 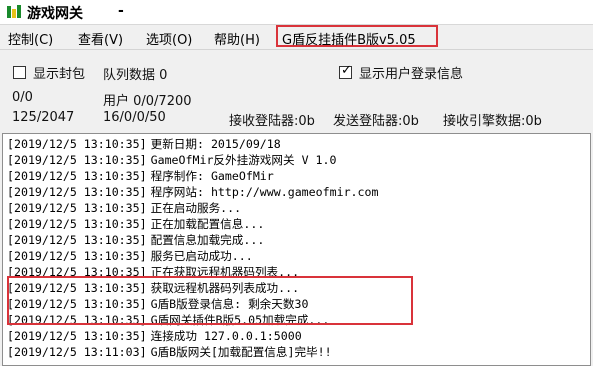 I want to click on send-login: 发送登陆器:0b, so click(x=376, y=121).